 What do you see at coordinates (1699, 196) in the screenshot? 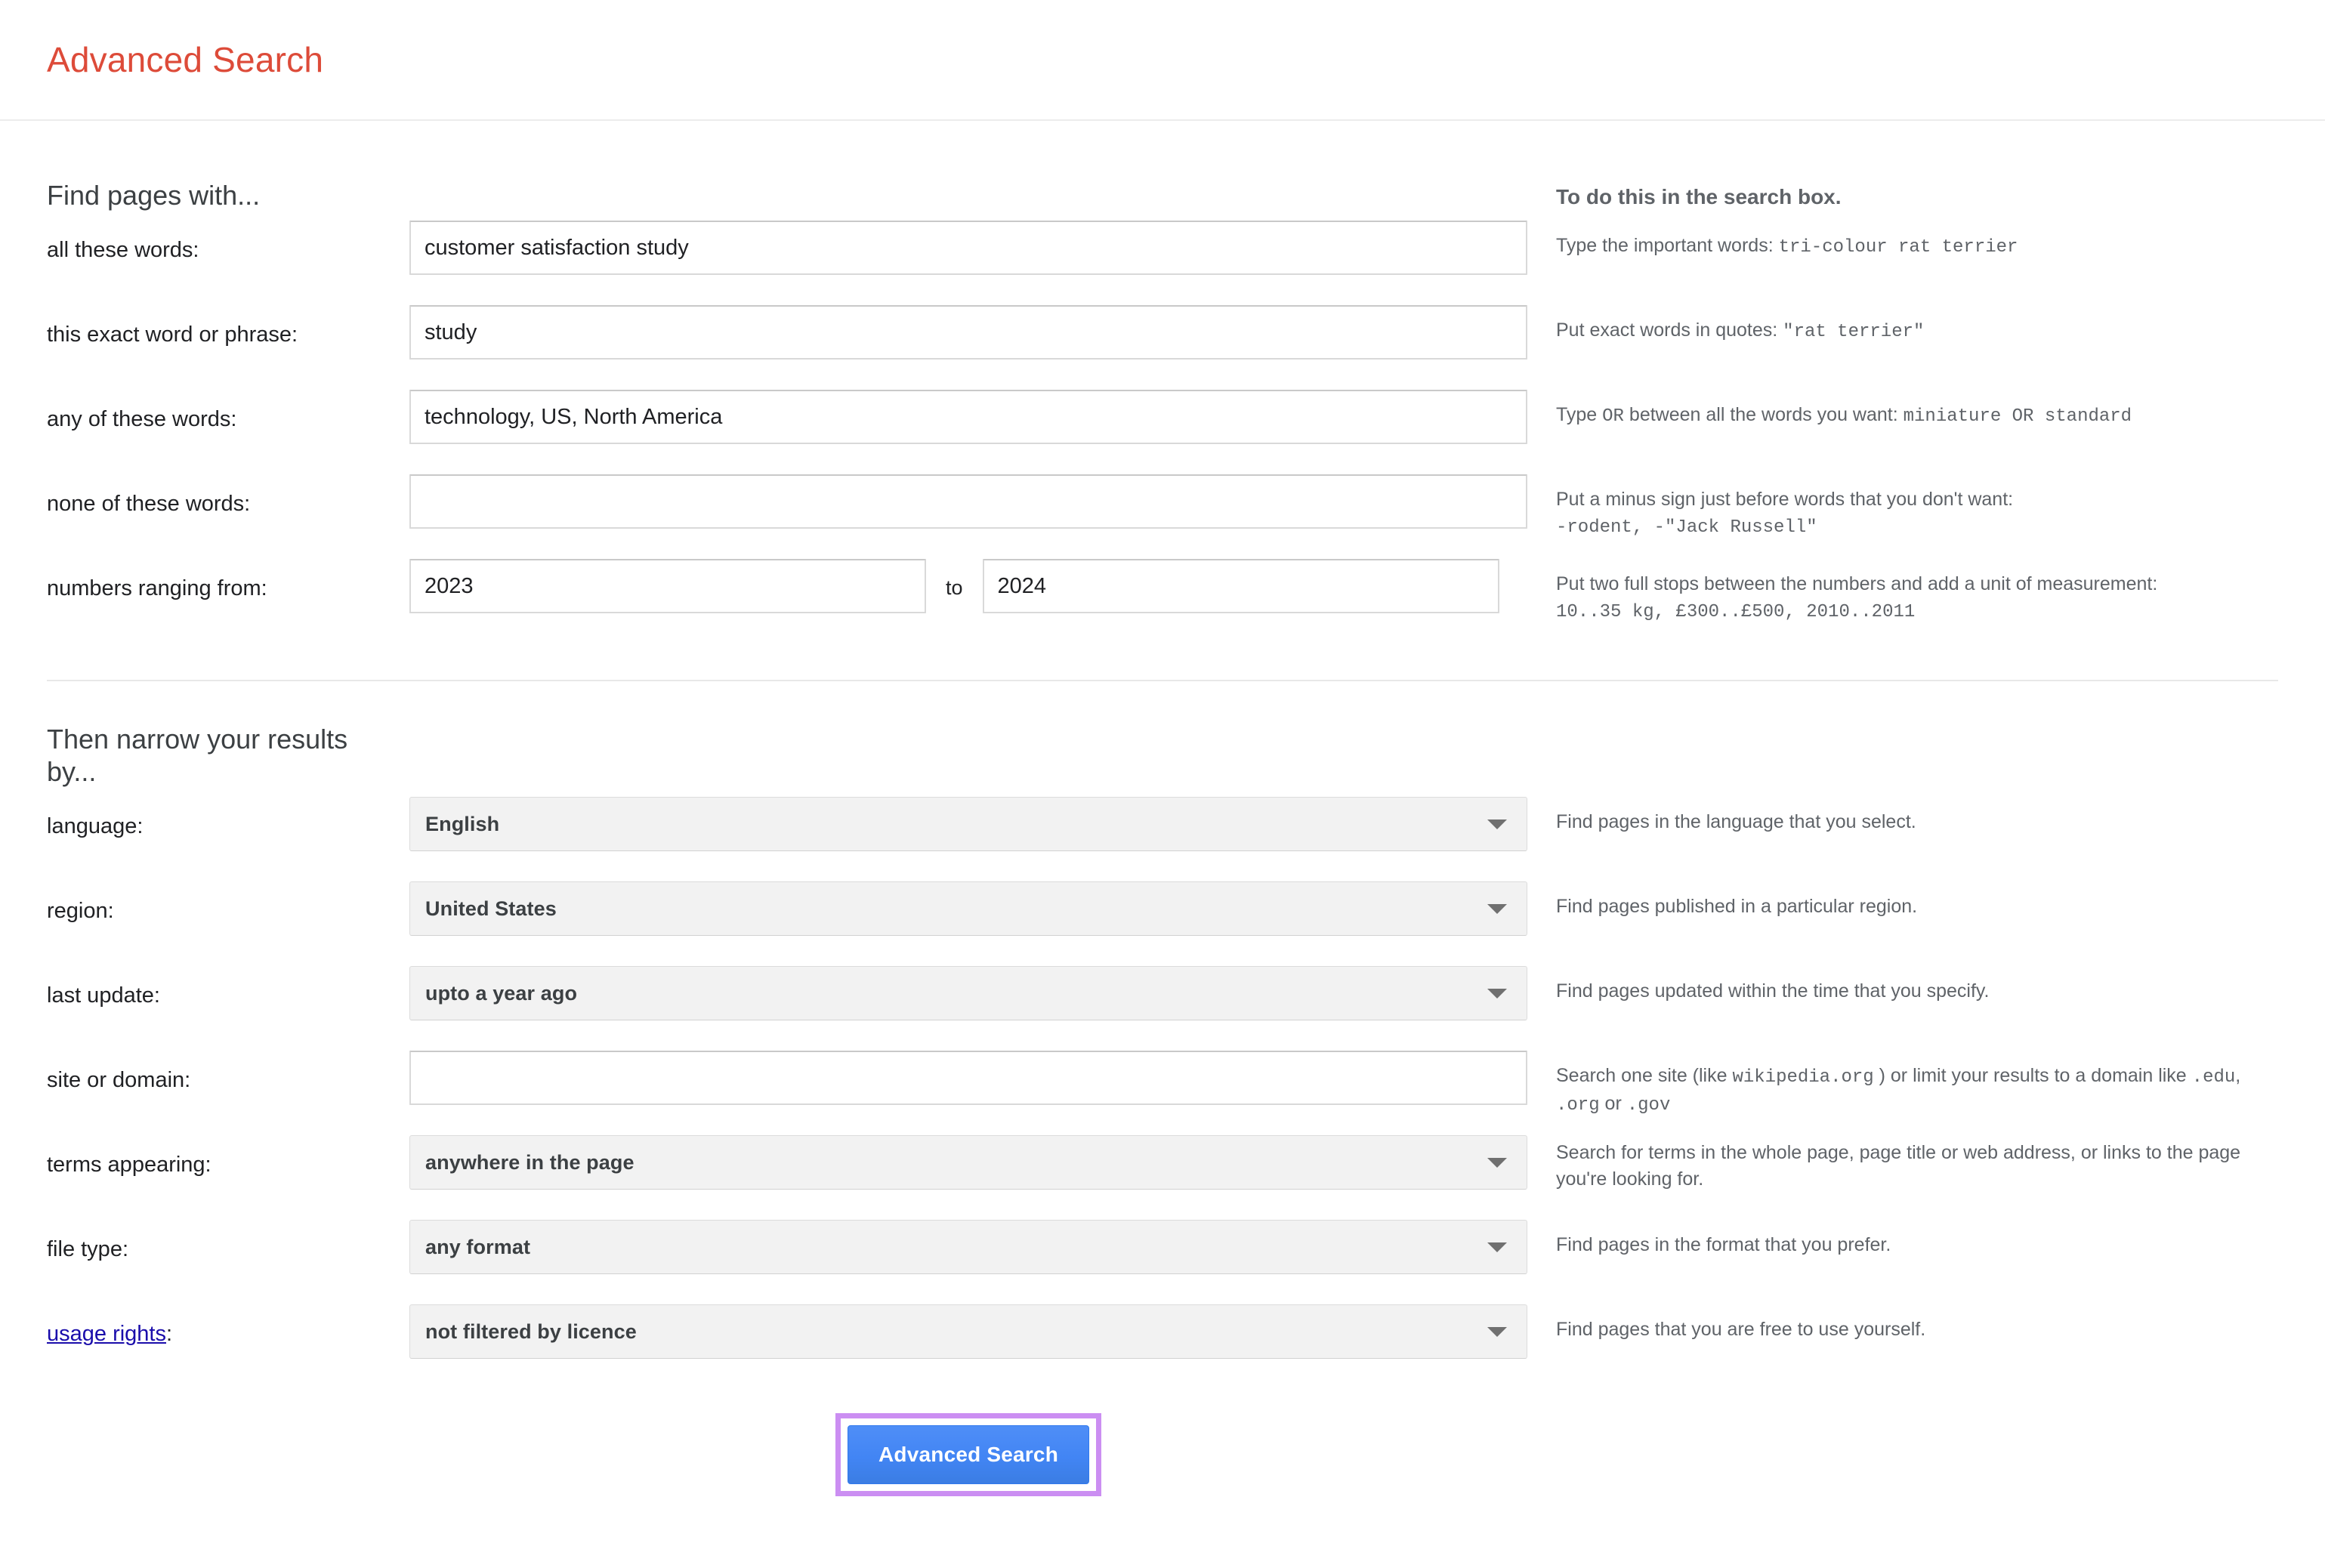
I see `find-section-hint-heading: To do this in the search box.` at bounding box center [1699, 196].